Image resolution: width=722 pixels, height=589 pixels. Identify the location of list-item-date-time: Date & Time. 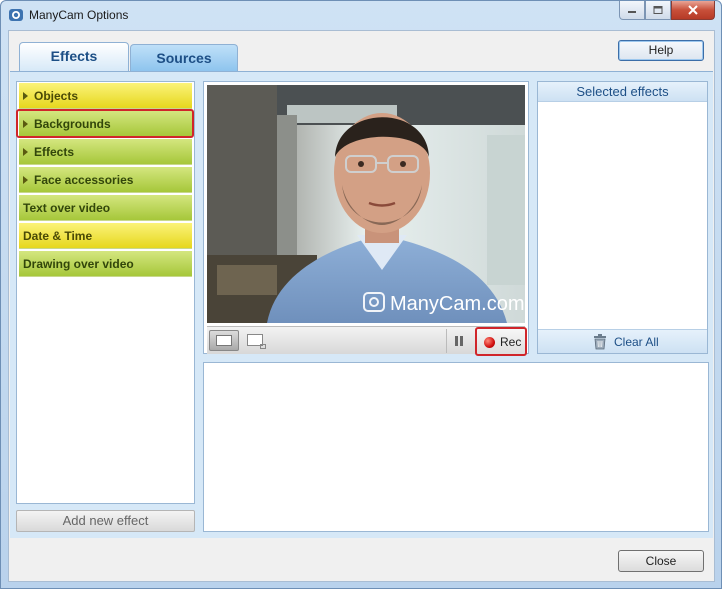
(105, 236).